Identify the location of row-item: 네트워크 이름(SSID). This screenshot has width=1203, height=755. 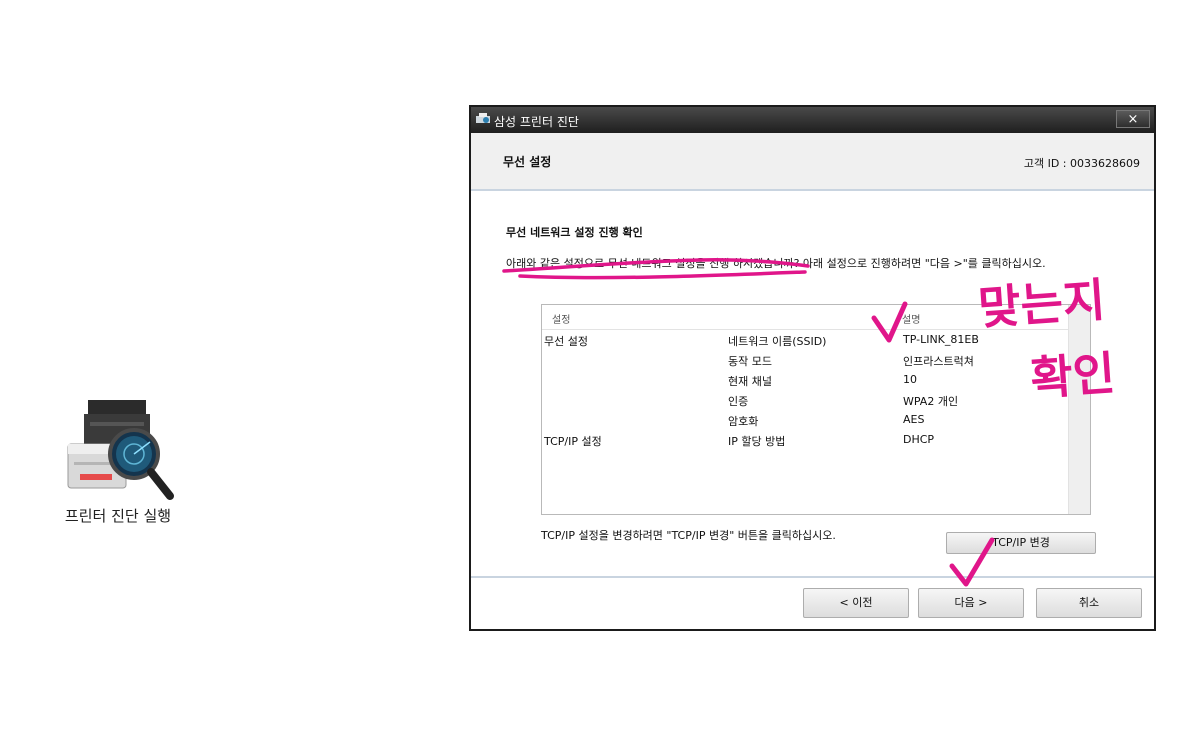
(777, 341).